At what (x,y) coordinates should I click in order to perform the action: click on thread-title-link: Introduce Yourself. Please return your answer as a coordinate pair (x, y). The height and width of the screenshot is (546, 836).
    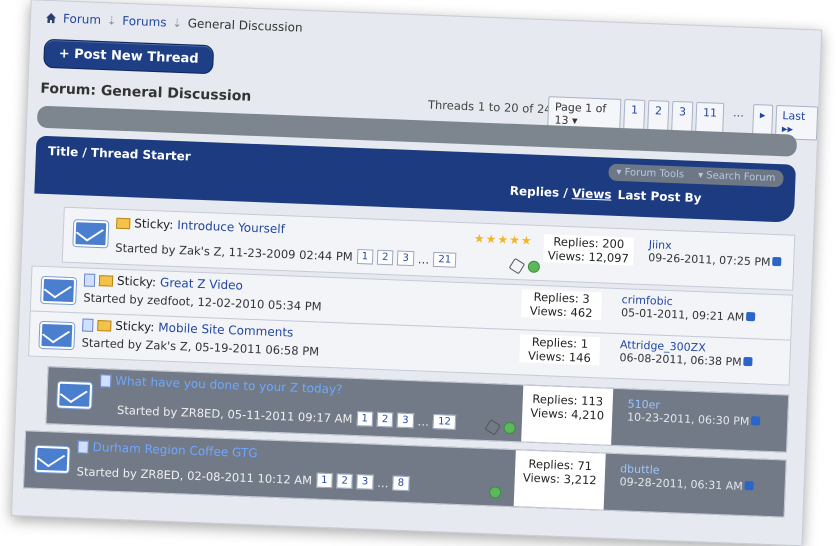
    Looking at the image, I should click on (231, 227).